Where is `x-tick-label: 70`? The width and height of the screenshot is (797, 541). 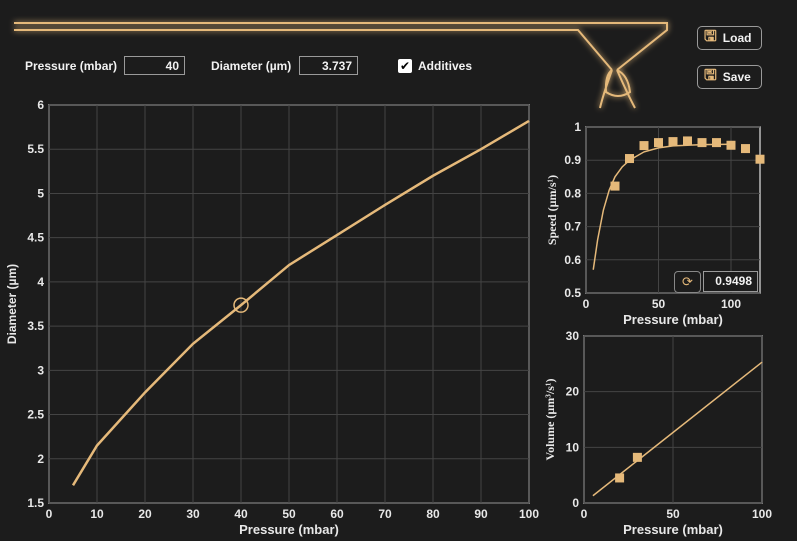 x-tick-label: 70 is located at coordinates (385, 514).